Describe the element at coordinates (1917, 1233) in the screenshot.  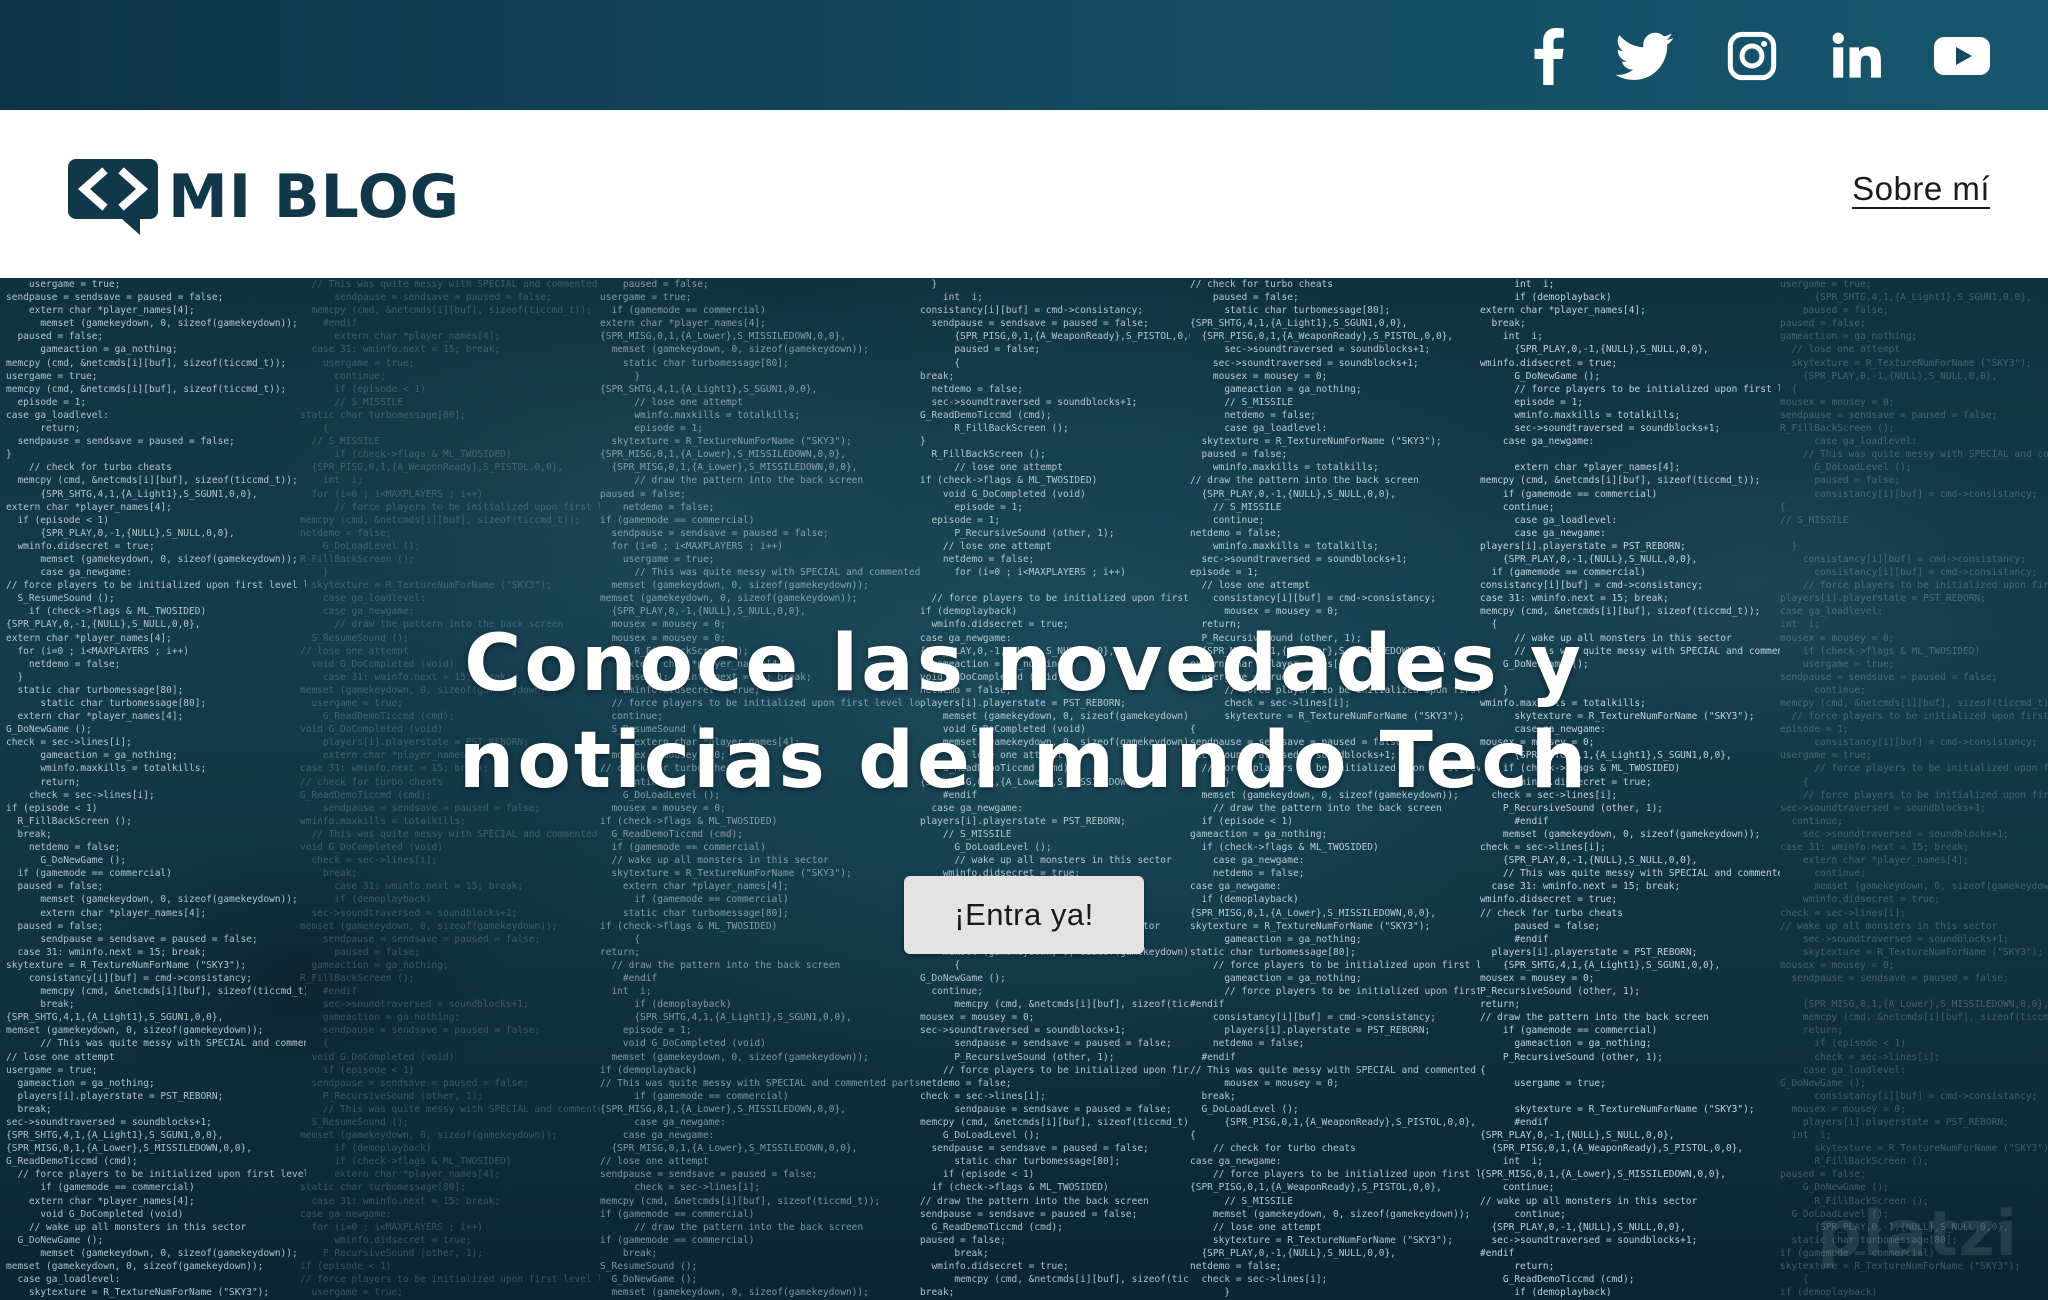
I see `platzi-watermark: platzi` at that location.